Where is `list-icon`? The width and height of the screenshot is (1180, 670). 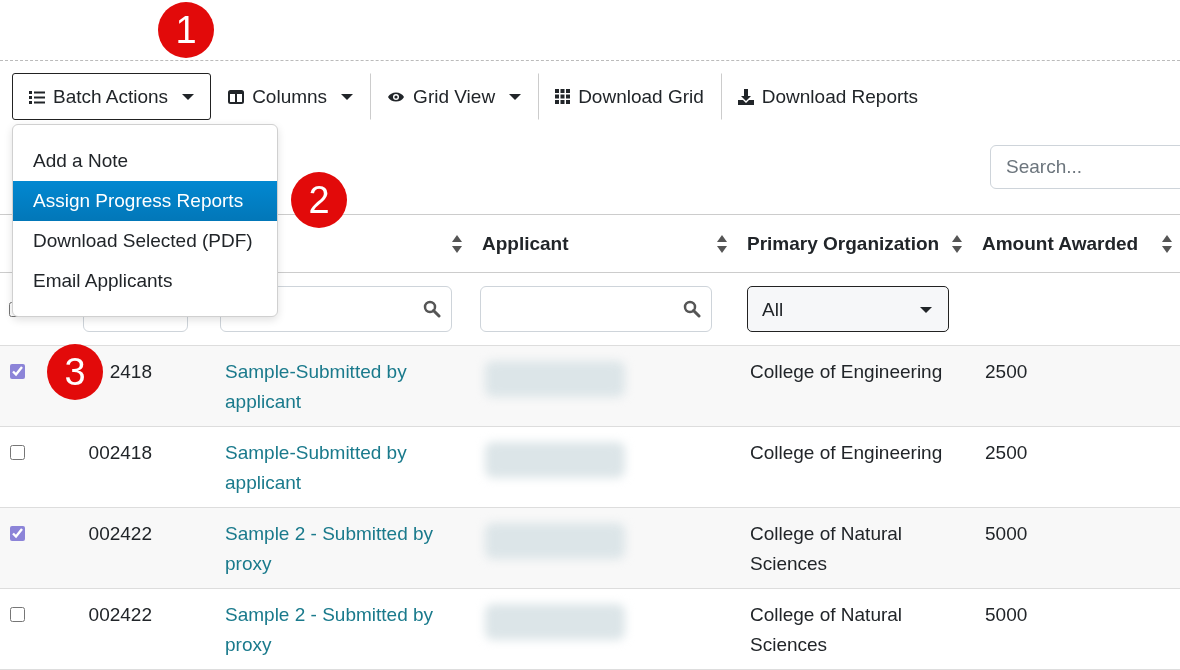 list-icon is located at coordinates (37, 96).